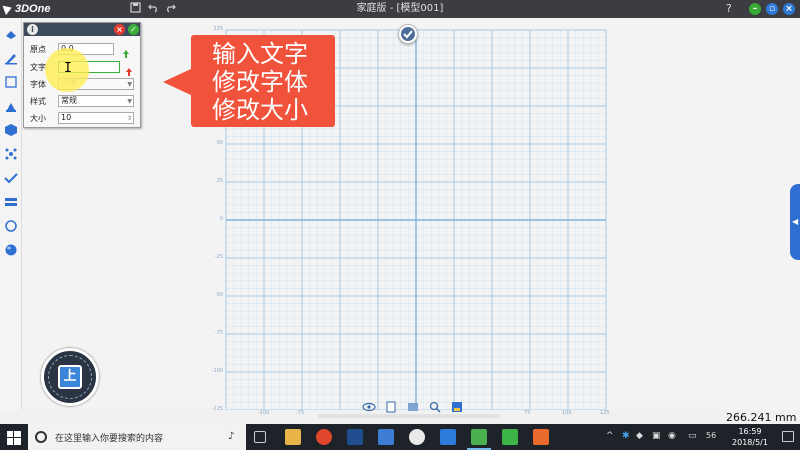 Image resolution: width=800 pixels, height=450 pixels. Describe the element at coordinates (435, 405) in the screenshot. I see `zoom-icon` at that location.